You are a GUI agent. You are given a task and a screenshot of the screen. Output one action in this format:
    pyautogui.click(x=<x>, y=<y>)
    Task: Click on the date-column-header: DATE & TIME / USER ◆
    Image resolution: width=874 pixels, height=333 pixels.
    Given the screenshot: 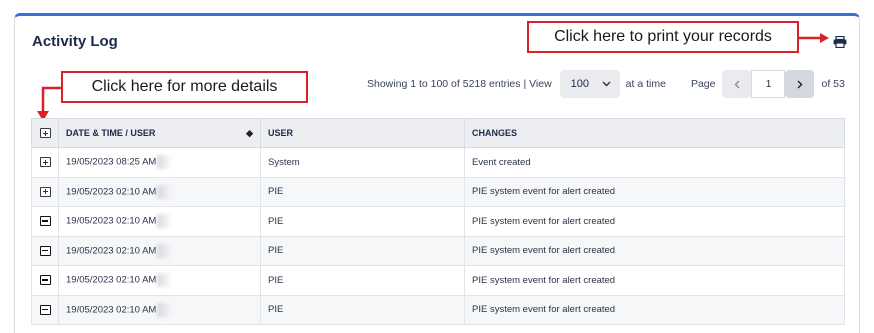 What is the action you would take?
    pyautogui.click(x=159, y=133)
    